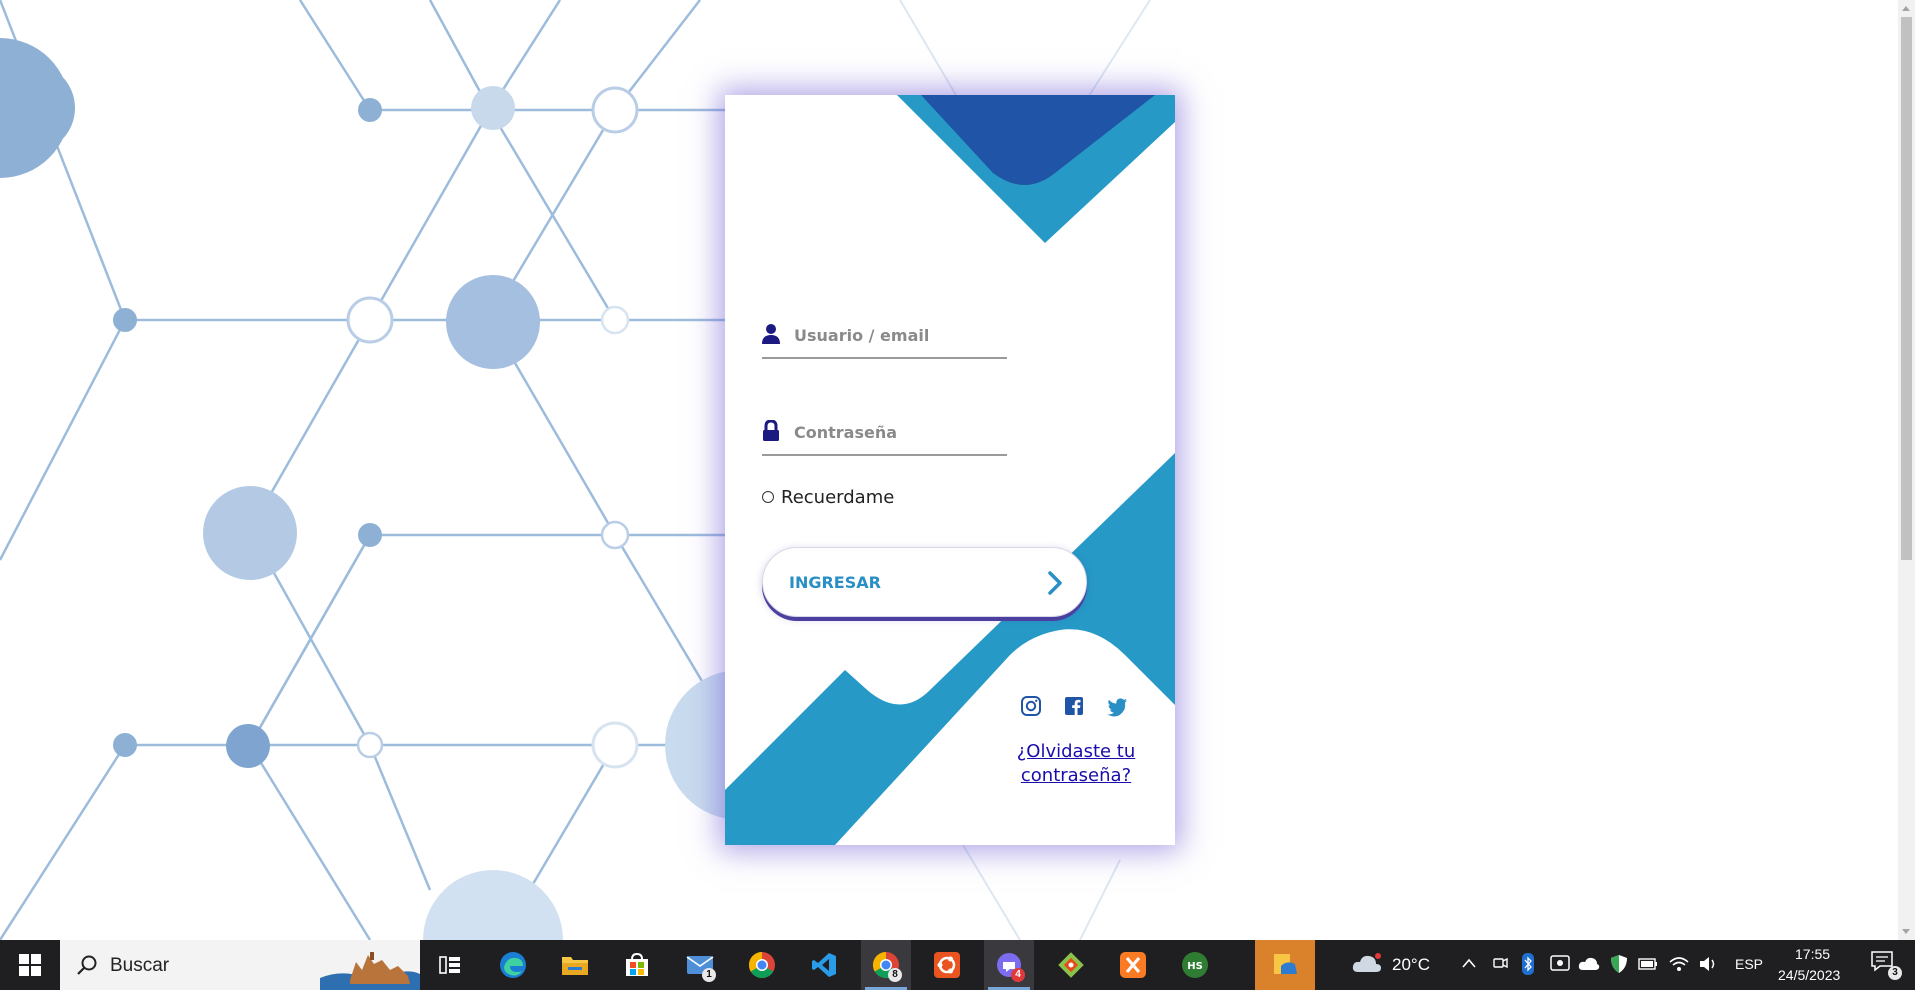 Image resolution: width=1915 pixels, height=990 pixels. I want to click on taskbar-store, so click(637, 965).